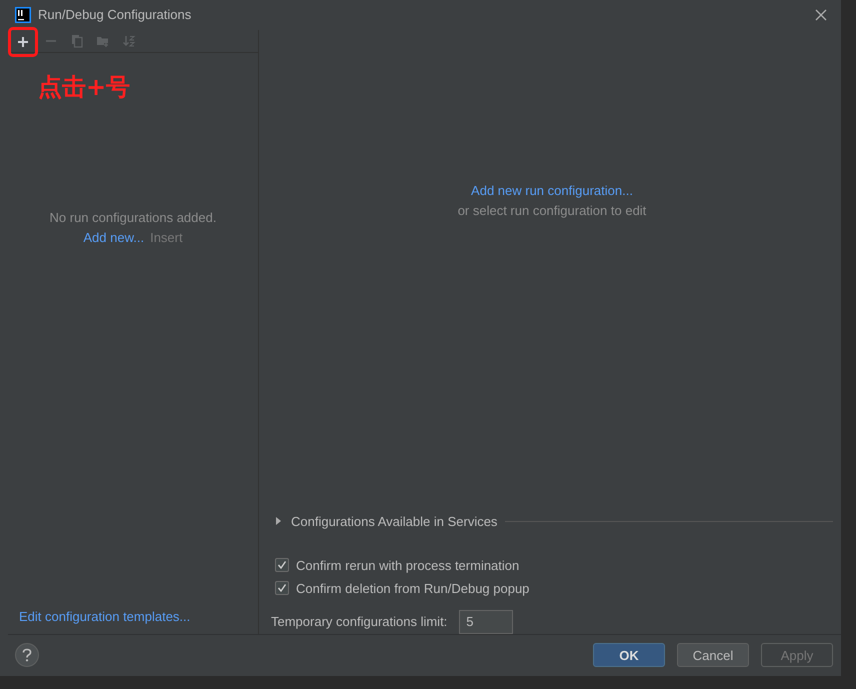  I want to click on question-mark-icon, so click(27, 655).